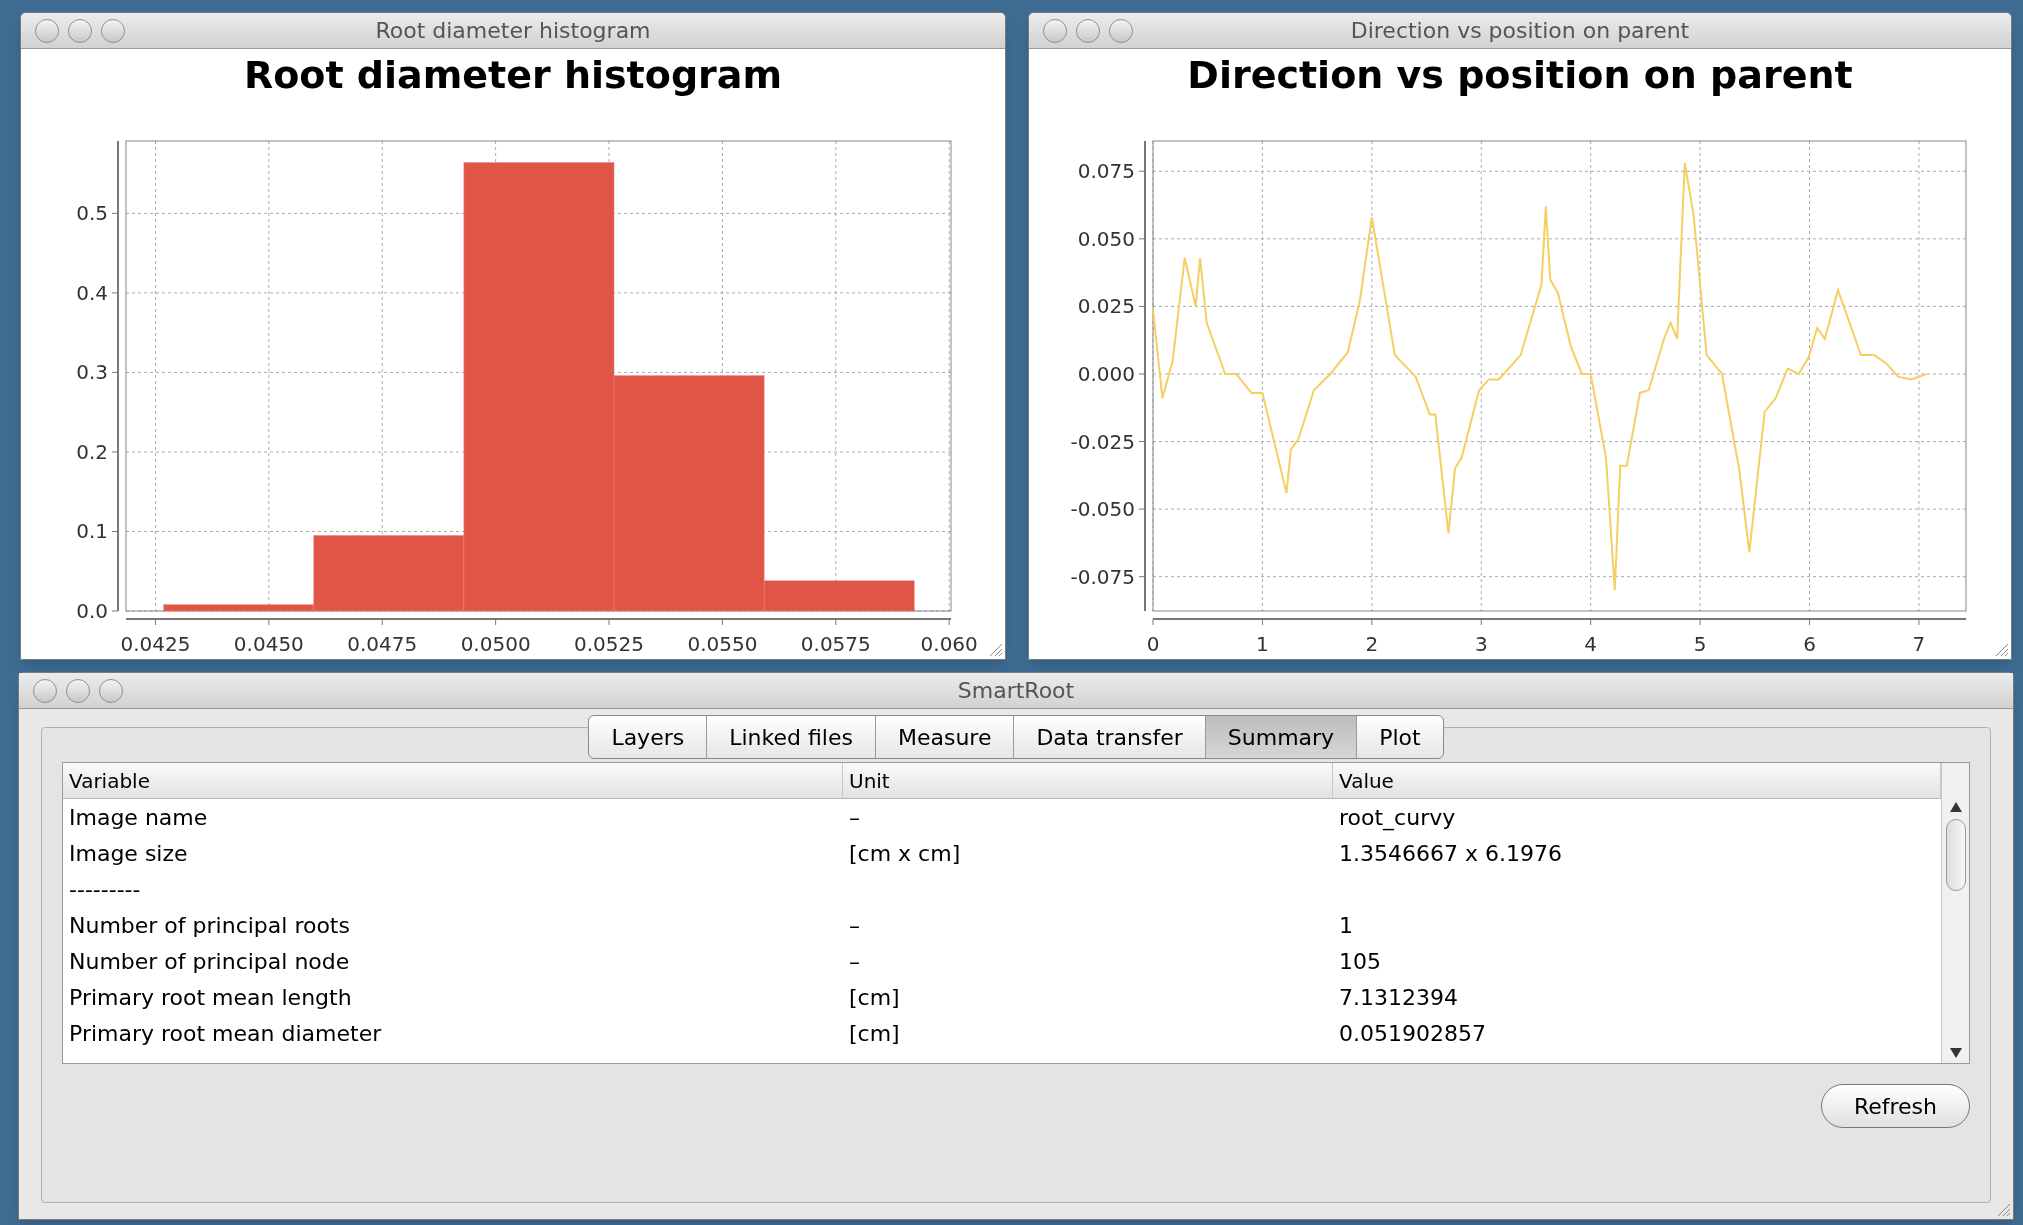  What do you see at coordinates (92, 451) in the screenshot?
I see `y-tick-label: 0.2` at bounding box center [92, 451].